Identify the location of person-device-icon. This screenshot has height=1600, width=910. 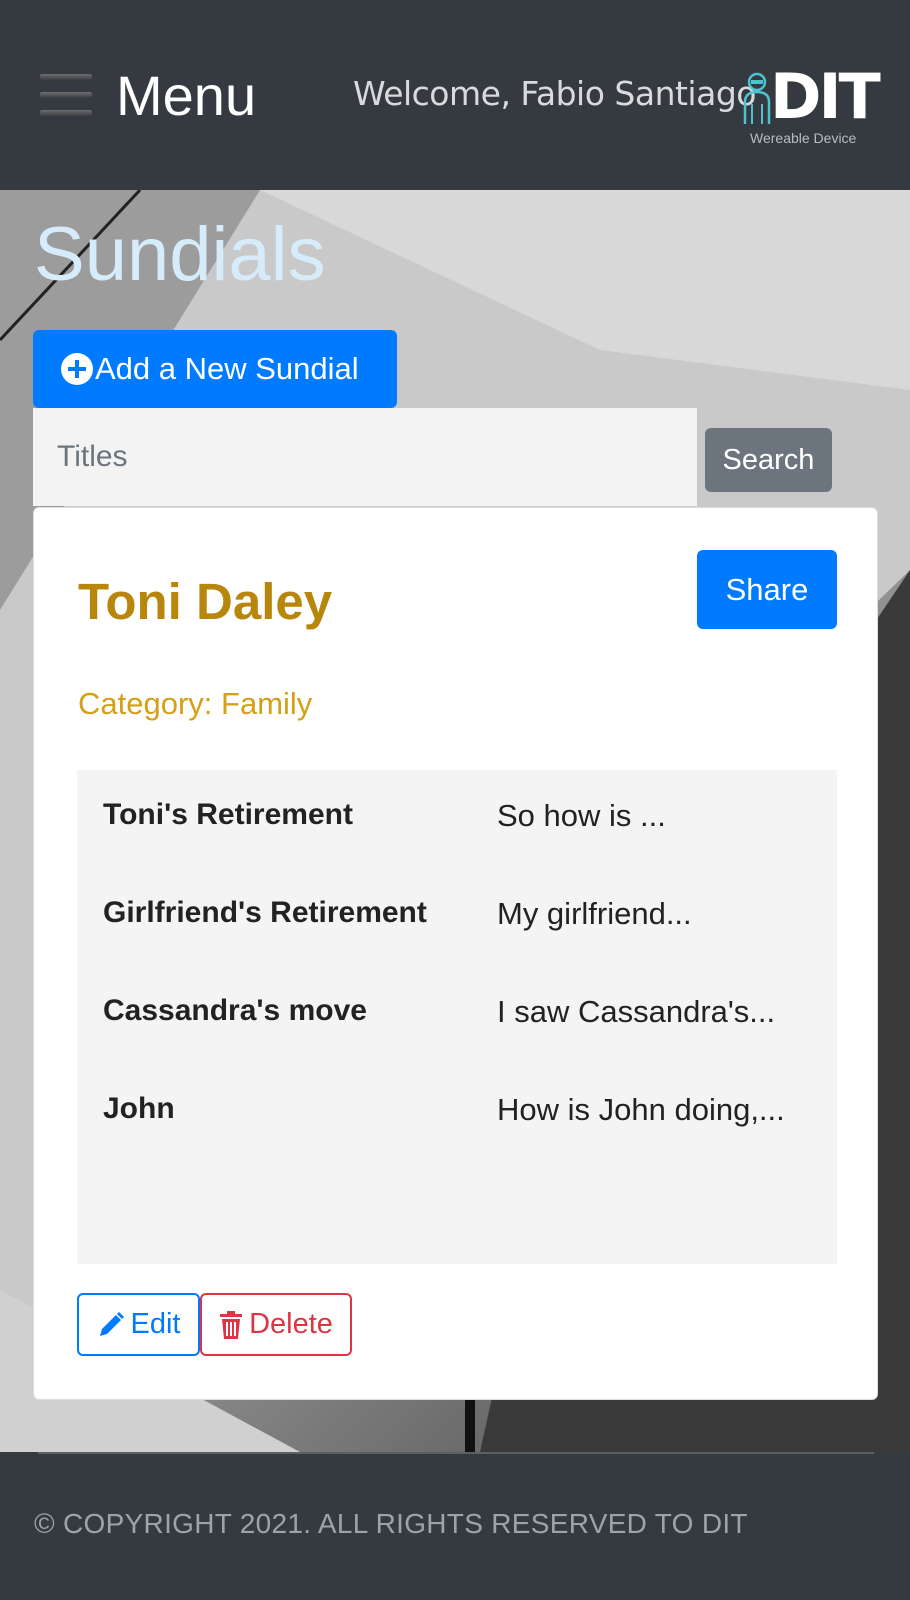
(757, 98).